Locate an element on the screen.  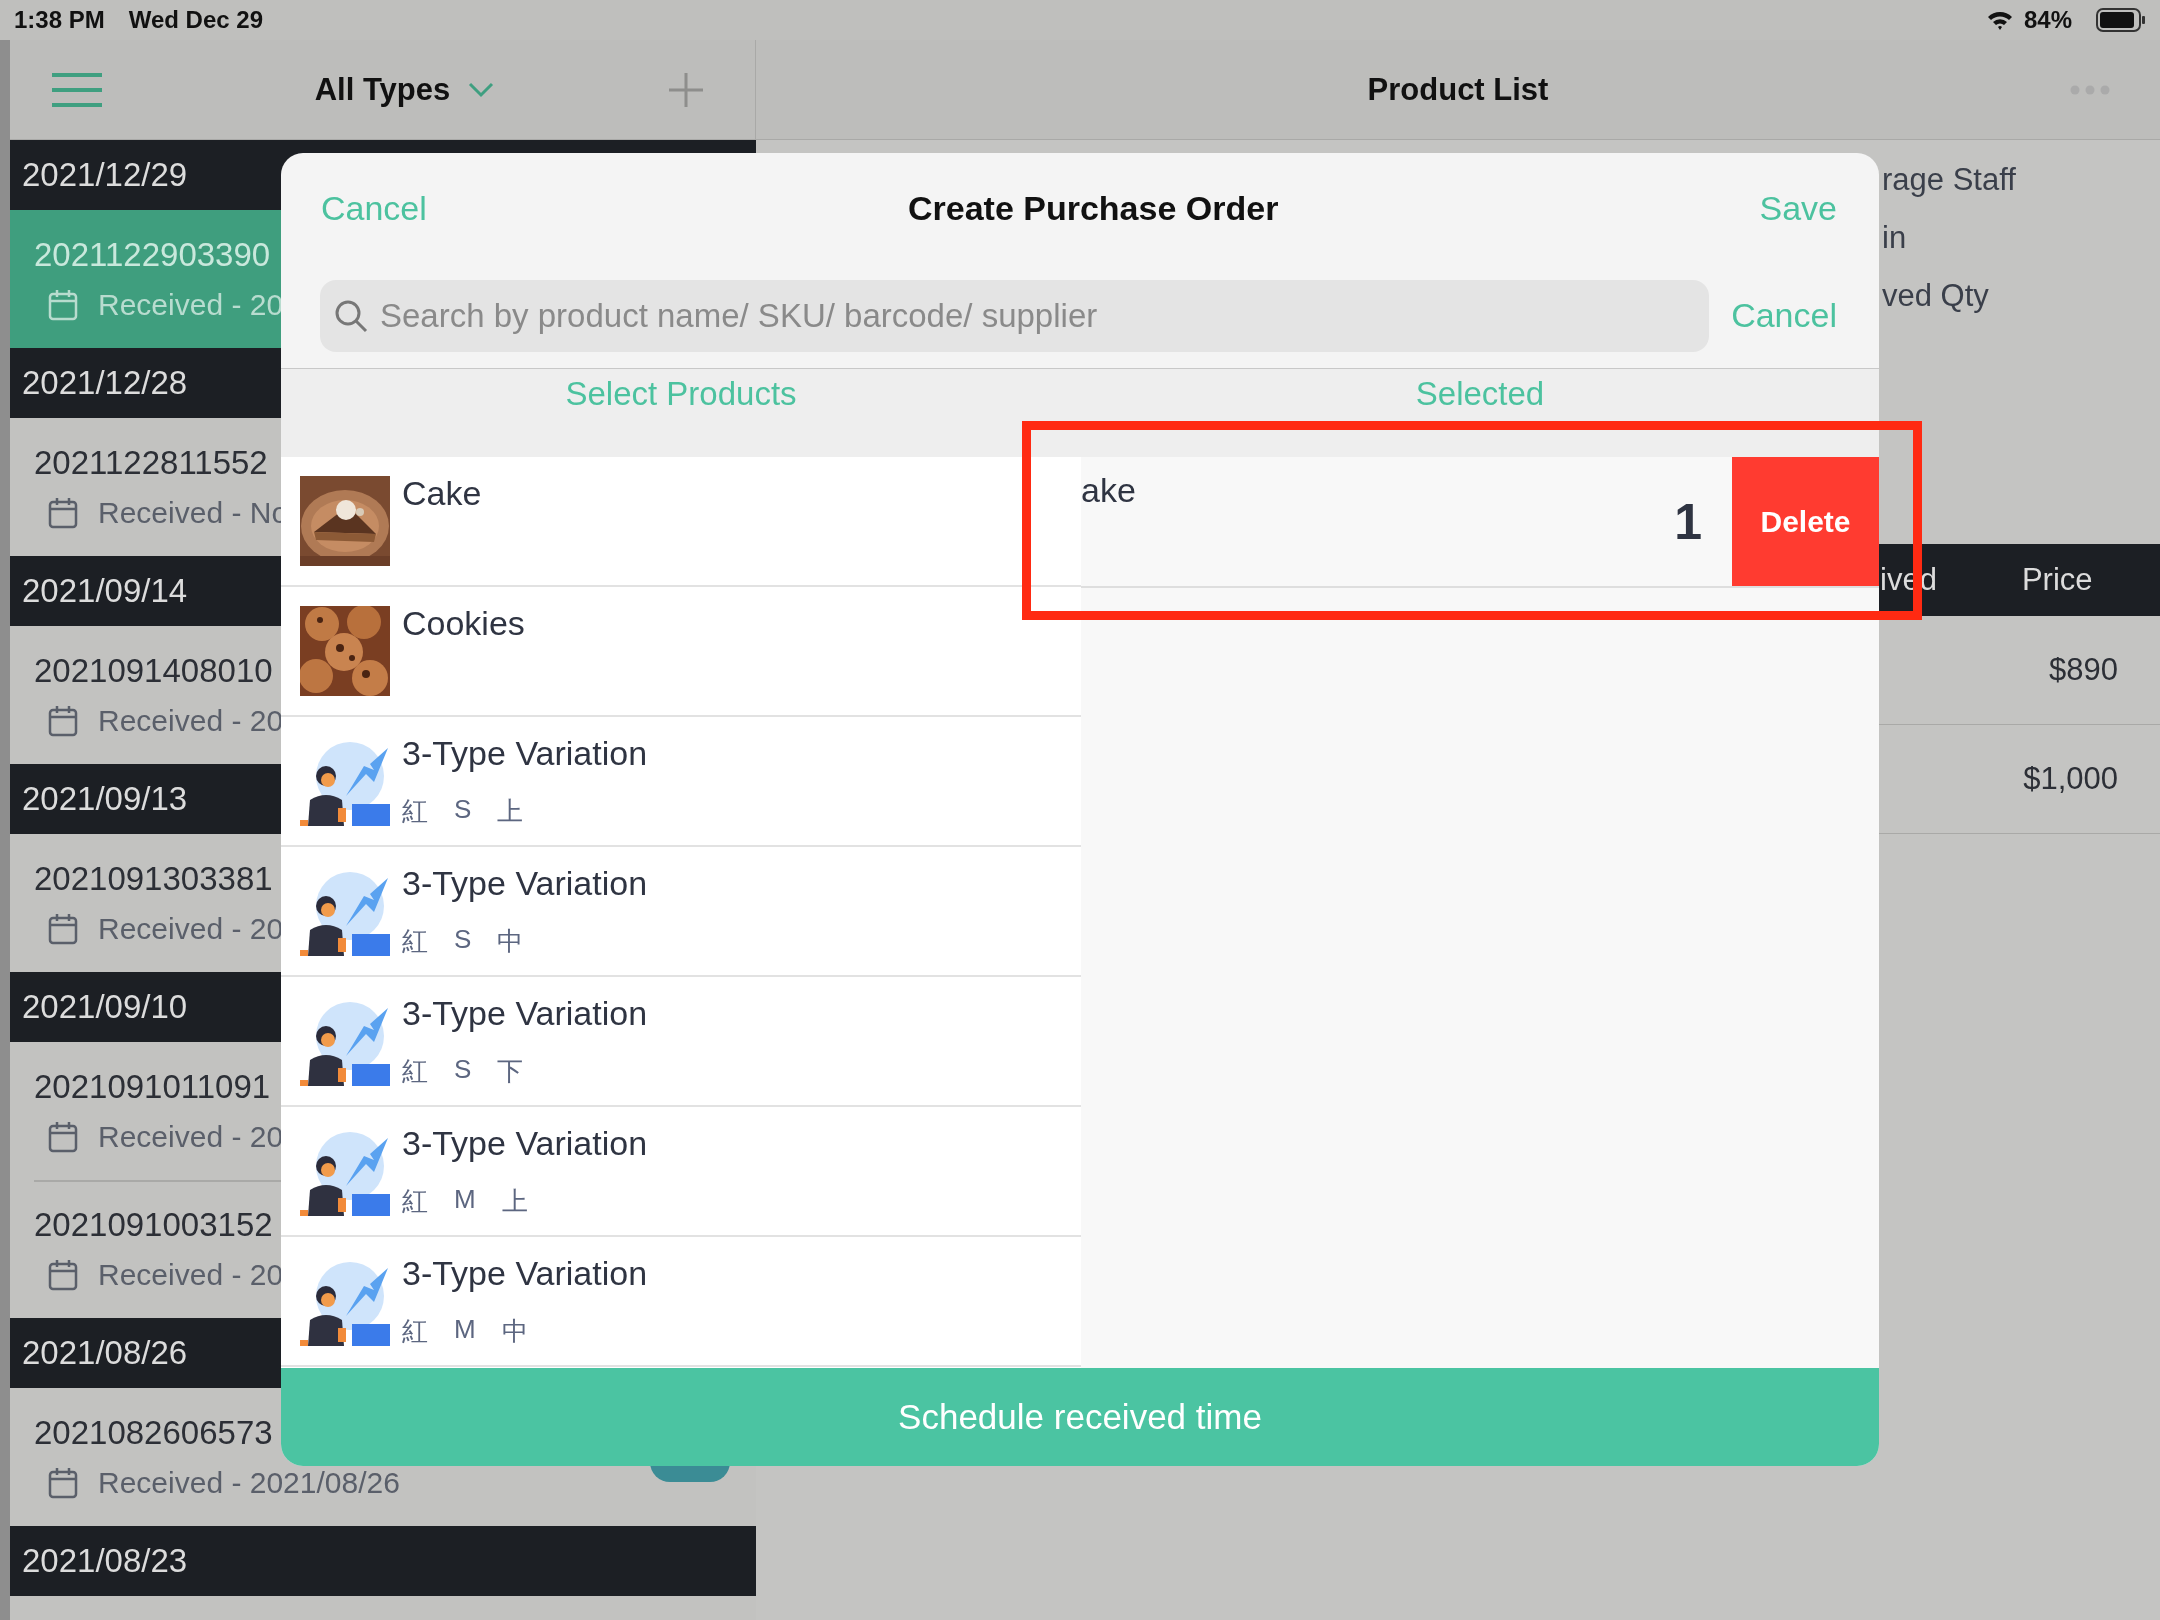
price-cell: $1,000 is located at coordinates (2070, 779).